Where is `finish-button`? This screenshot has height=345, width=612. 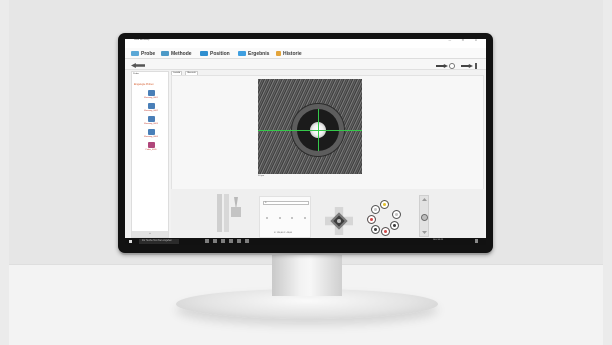
finish-button is located at coordinates (471, 66).